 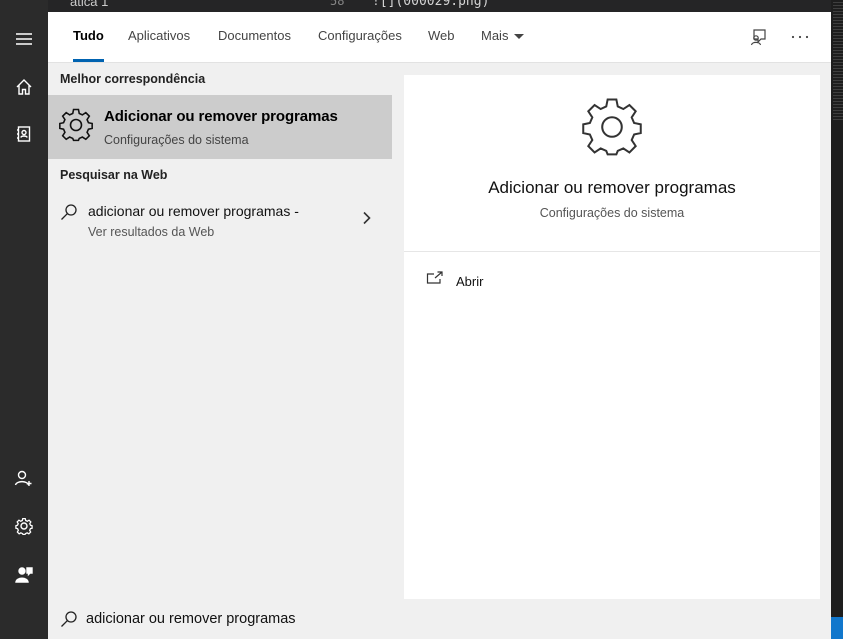 What do you see at coordinates (159, 37) in the screenshot?
I see `tab-apps: Aplicativos` at bounding box center [159, 37].